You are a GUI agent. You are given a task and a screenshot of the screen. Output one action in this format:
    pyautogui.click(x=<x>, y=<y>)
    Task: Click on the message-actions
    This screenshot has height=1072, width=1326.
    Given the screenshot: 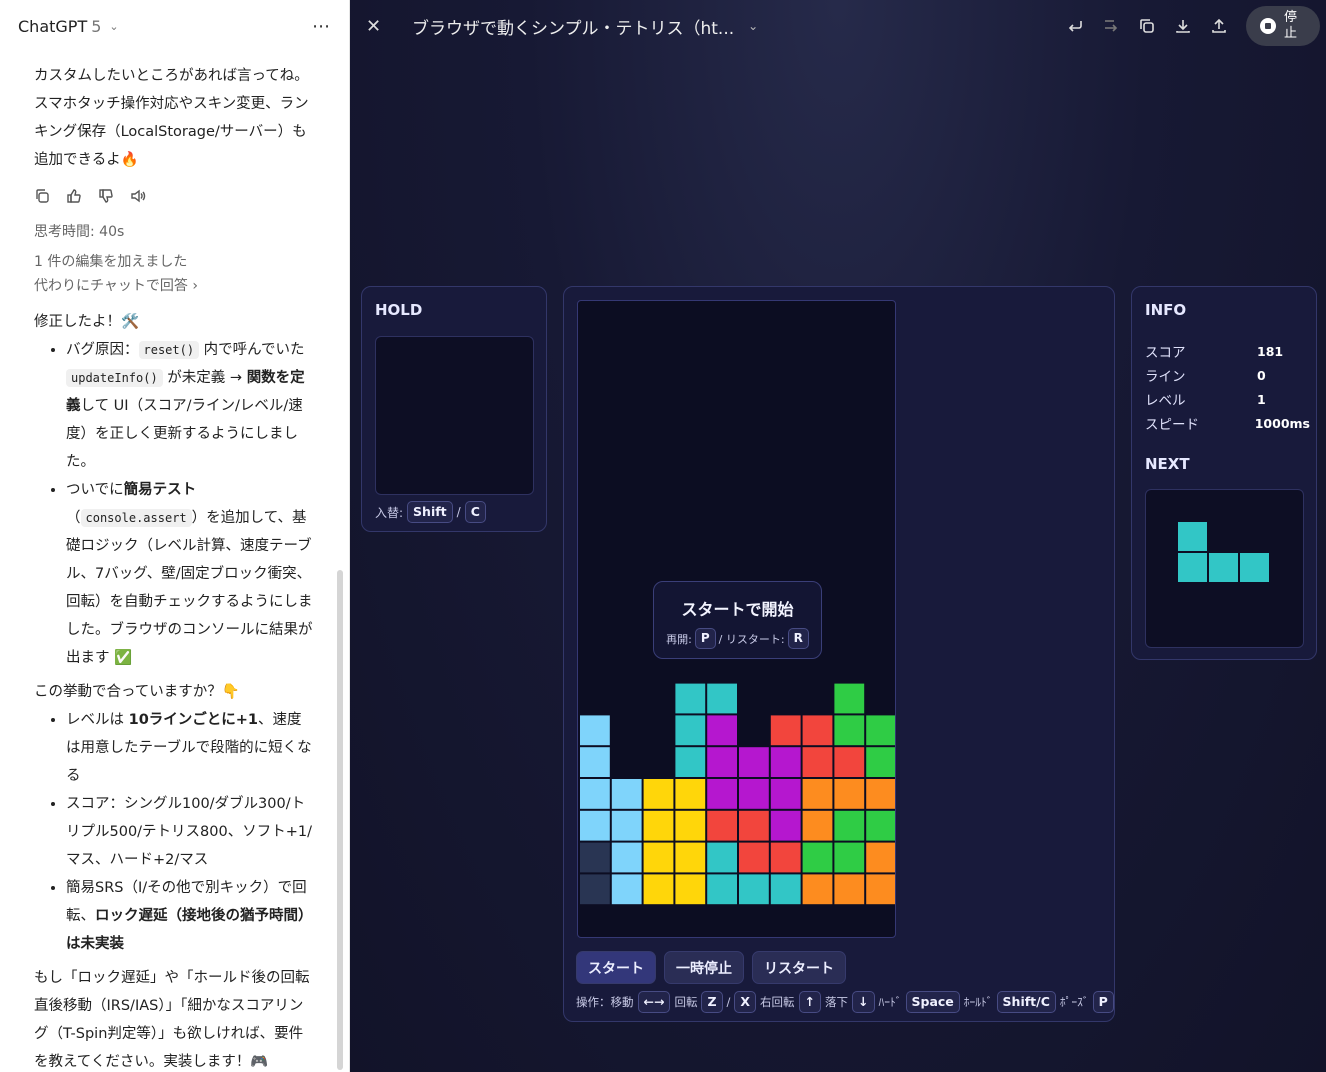 What is the action you would take?
    pyautogui.click(x=174, y=196)
    